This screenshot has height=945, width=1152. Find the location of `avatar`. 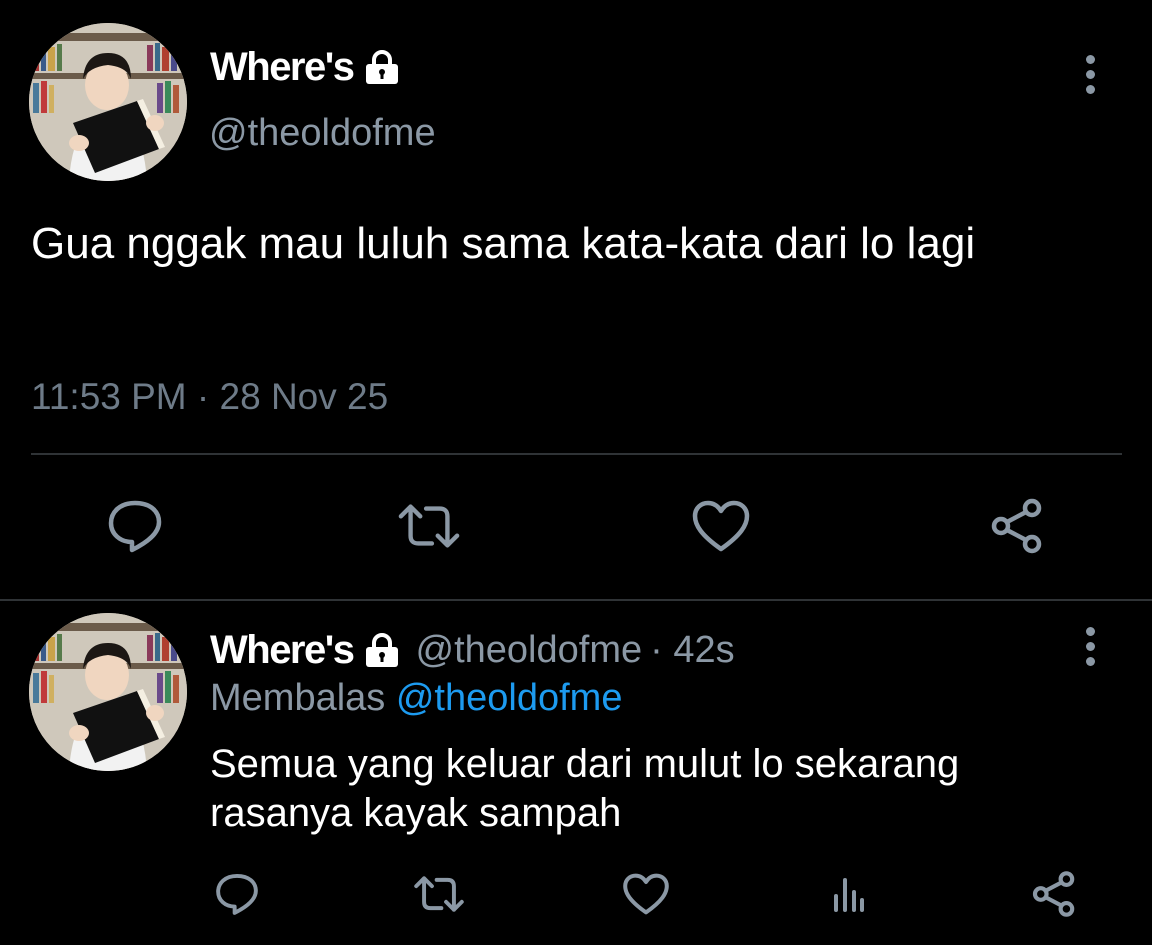

avatar is located at coordinates (108, 102).